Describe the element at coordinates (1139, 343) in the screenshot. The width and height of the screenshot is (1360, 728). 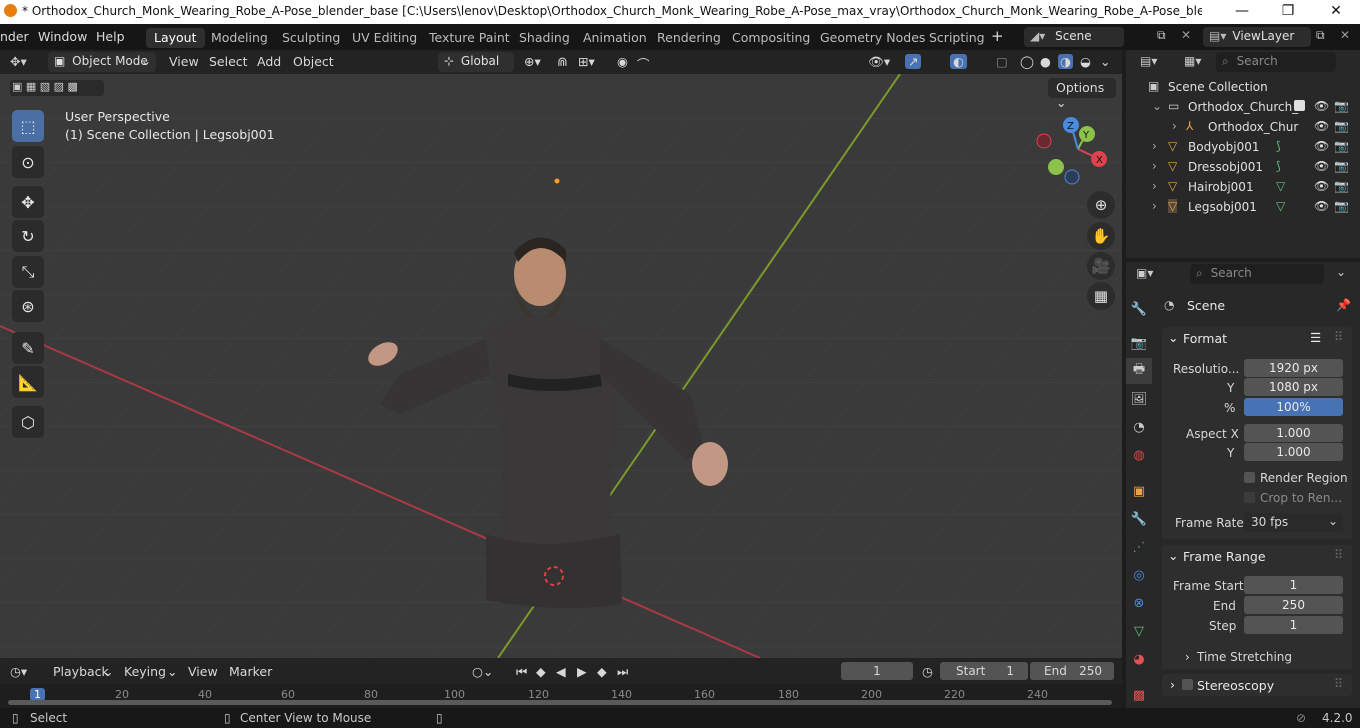
I see `render-tab-icon: 📷` at that location.